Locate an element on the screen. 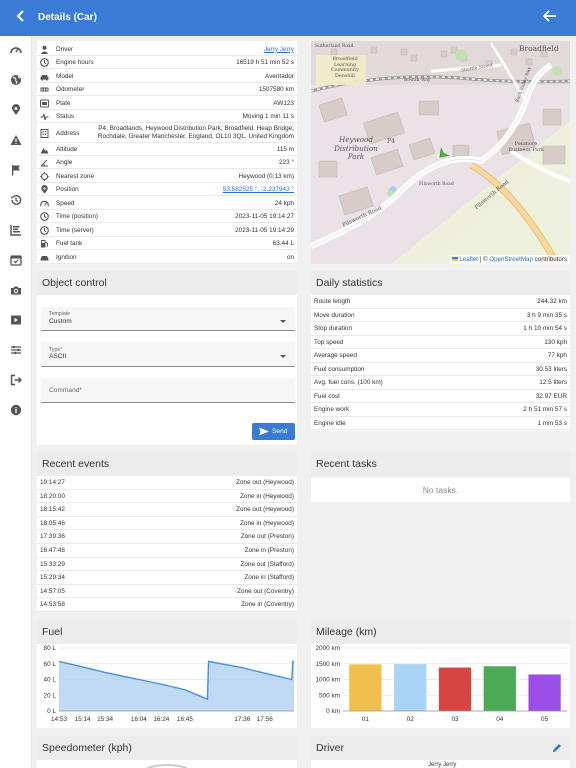 This screenshot has height=768, width=576. event-row: 15:33:29 Zone out (Stafford) is located at coordinates (167, 565).